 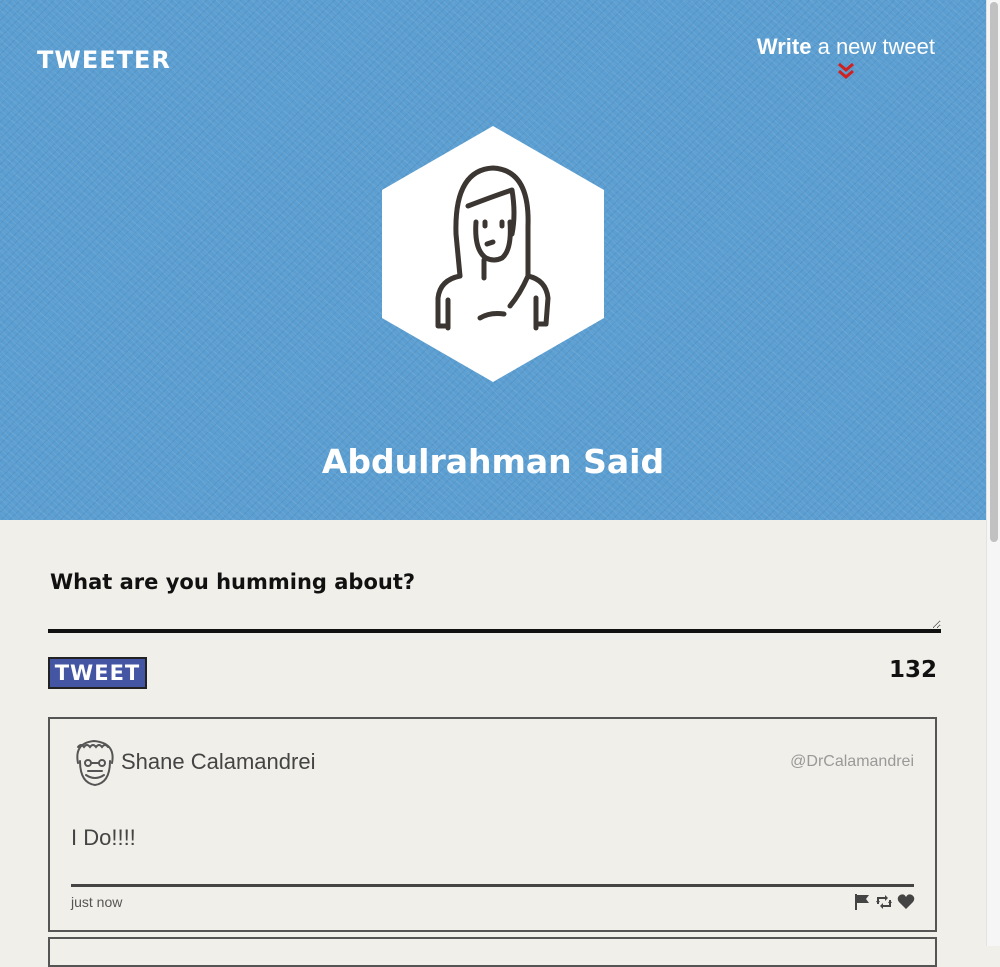 What do you see at coordinates (994, 272) in the screenshot?
I see `scrollbar-thumb` at bounding box center [994, 272].